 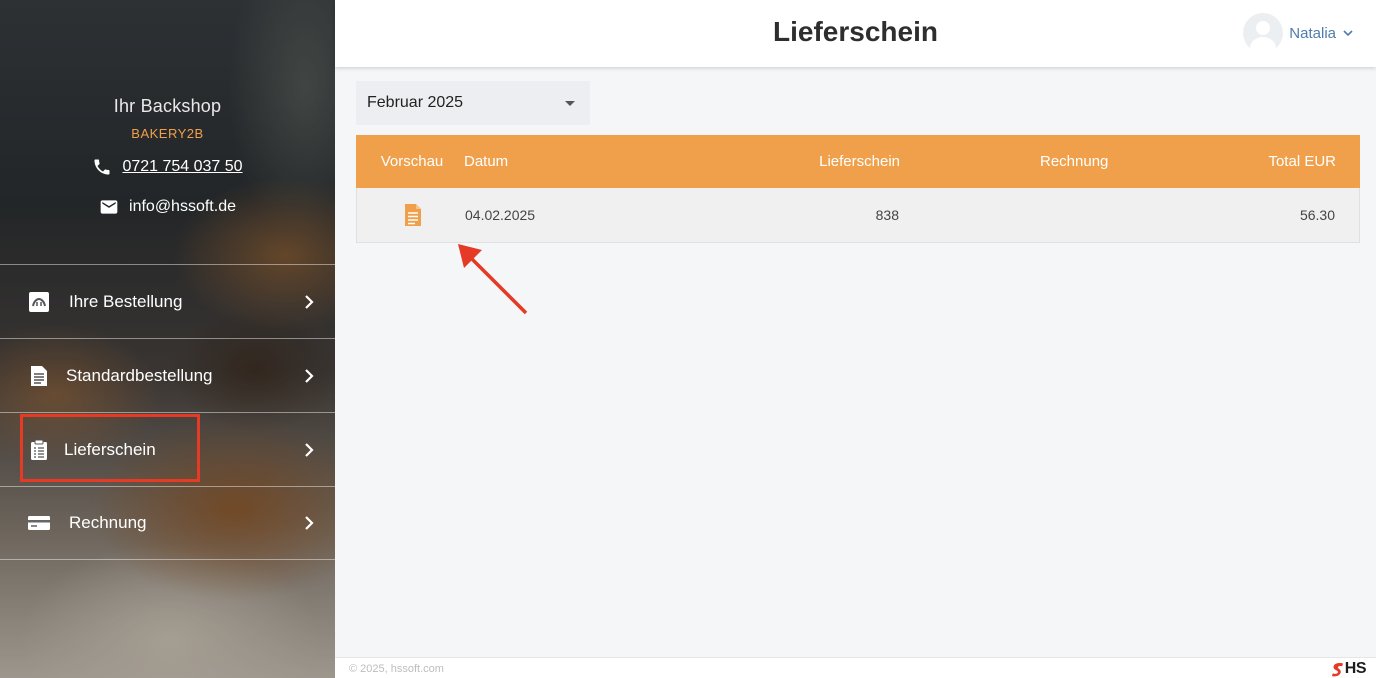 What do you see at coordinates (412, 161) in the screenshot?
I see `col-header-vorschau: Vorschau` at bounding box center [412, 161].